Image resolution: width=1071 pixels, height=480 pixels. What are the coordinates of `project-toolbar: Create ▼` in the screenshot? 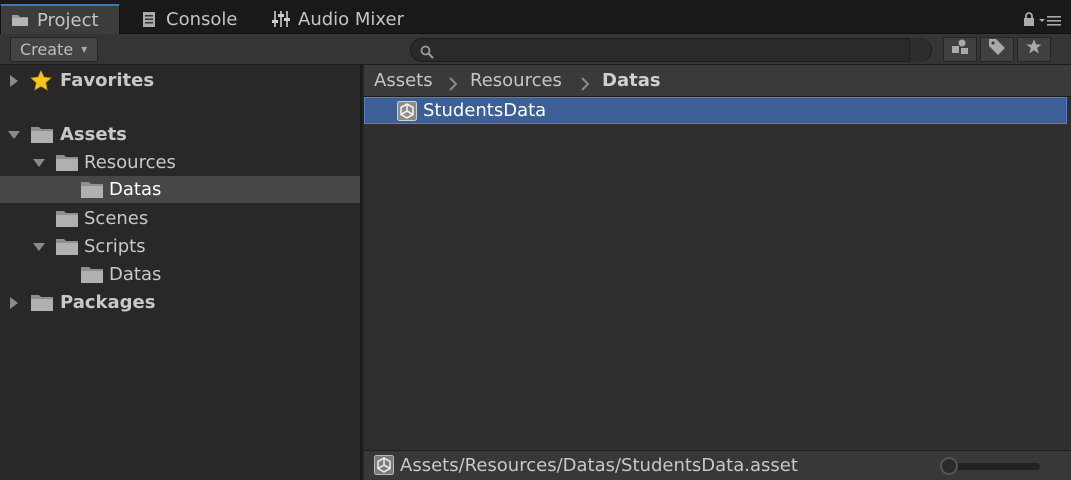 It's located at (535, 49).